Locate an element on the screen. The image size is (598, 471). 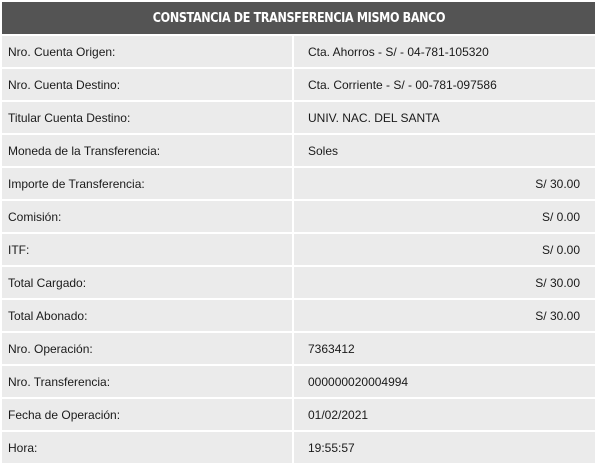
value-nro-operacion: 7363412 is located at coordinates (444, 348).